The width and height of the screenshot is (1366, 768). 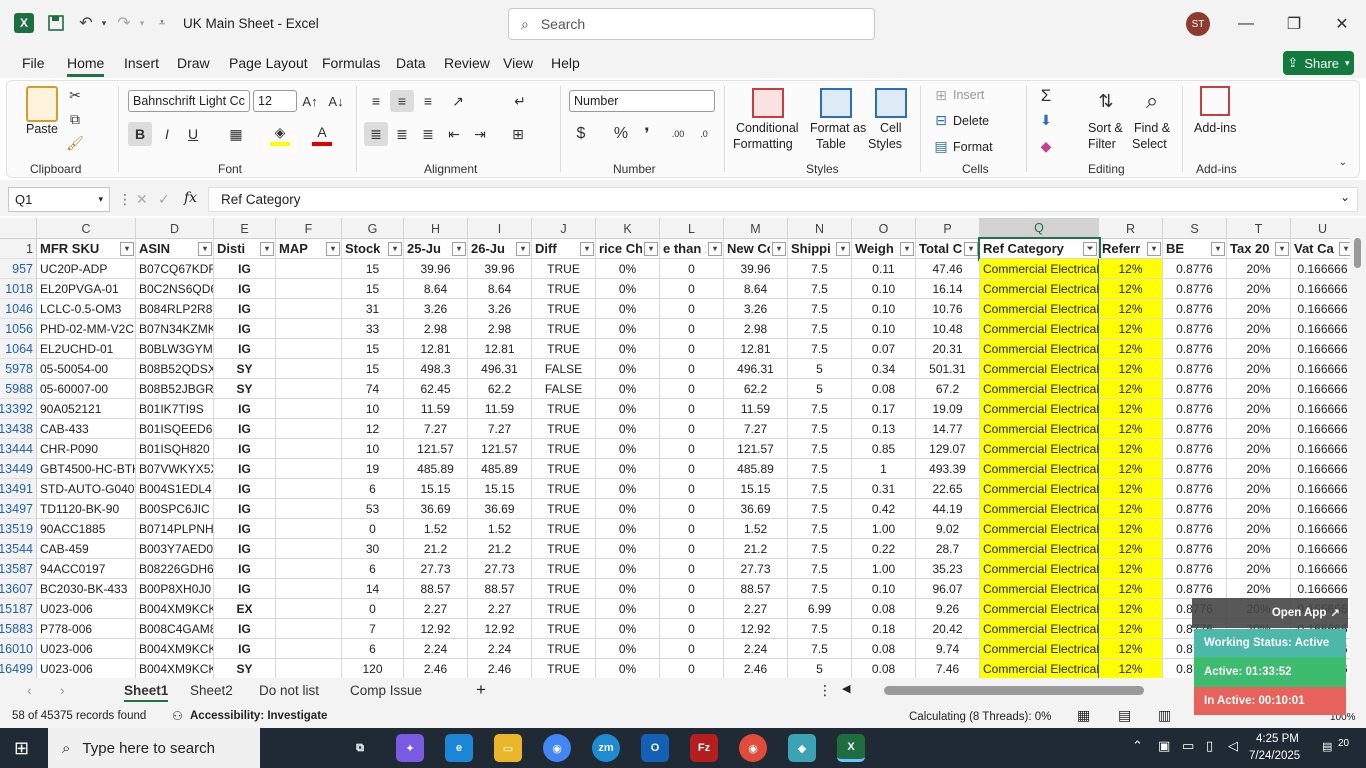 What do you see at coordinates (18, 489) in the screenshot?
I see `row-number: 13491` at bounding box center [18, 489].